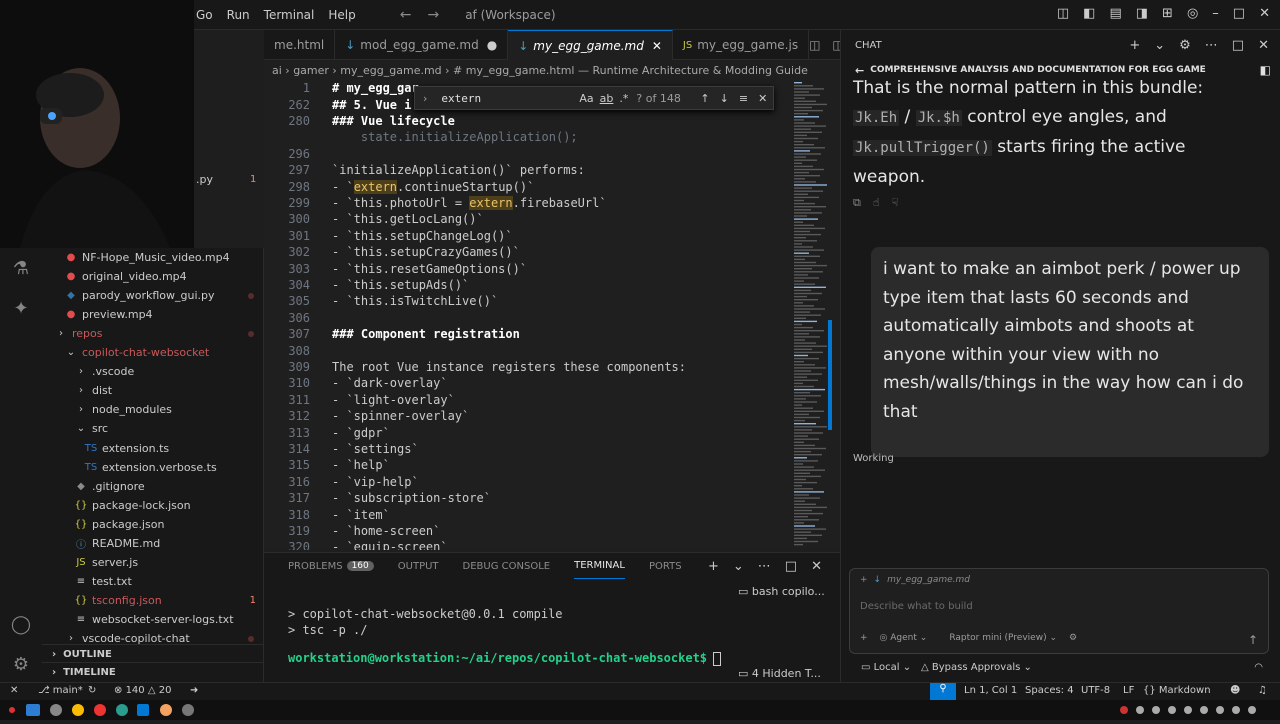  What do you see at coordinates (741, 45) in the screenshot?
I see `tab-my-egg-game-js: JS my_egg_game.js` at bounding box center [741, 45].